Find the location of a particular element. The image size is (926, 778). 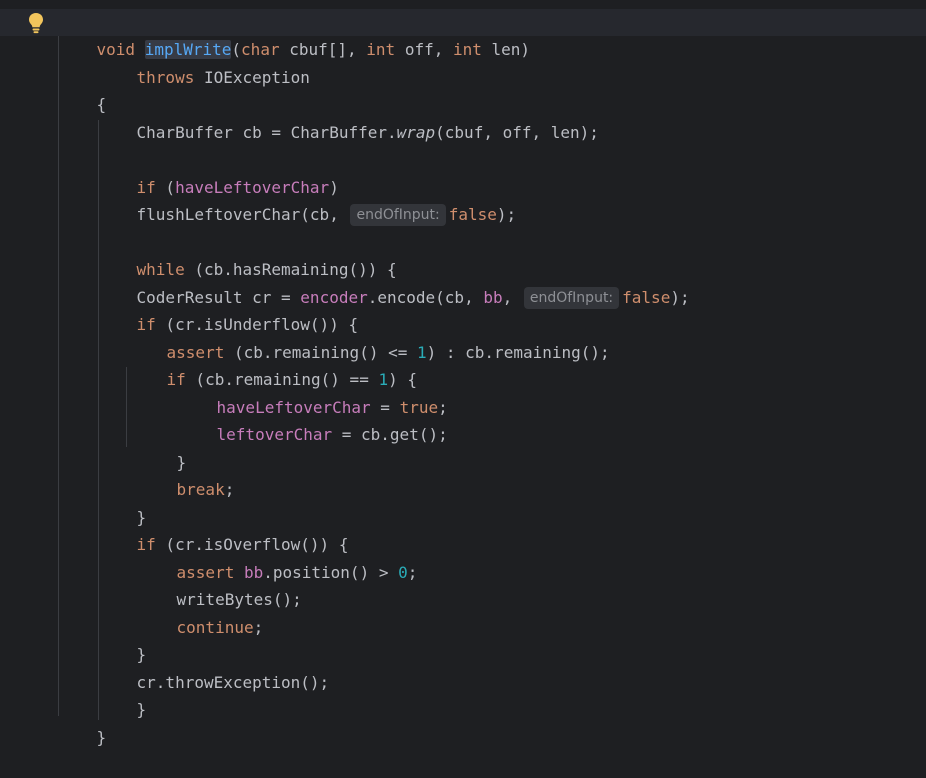

indent-guide is located at coordinates (126, 407).